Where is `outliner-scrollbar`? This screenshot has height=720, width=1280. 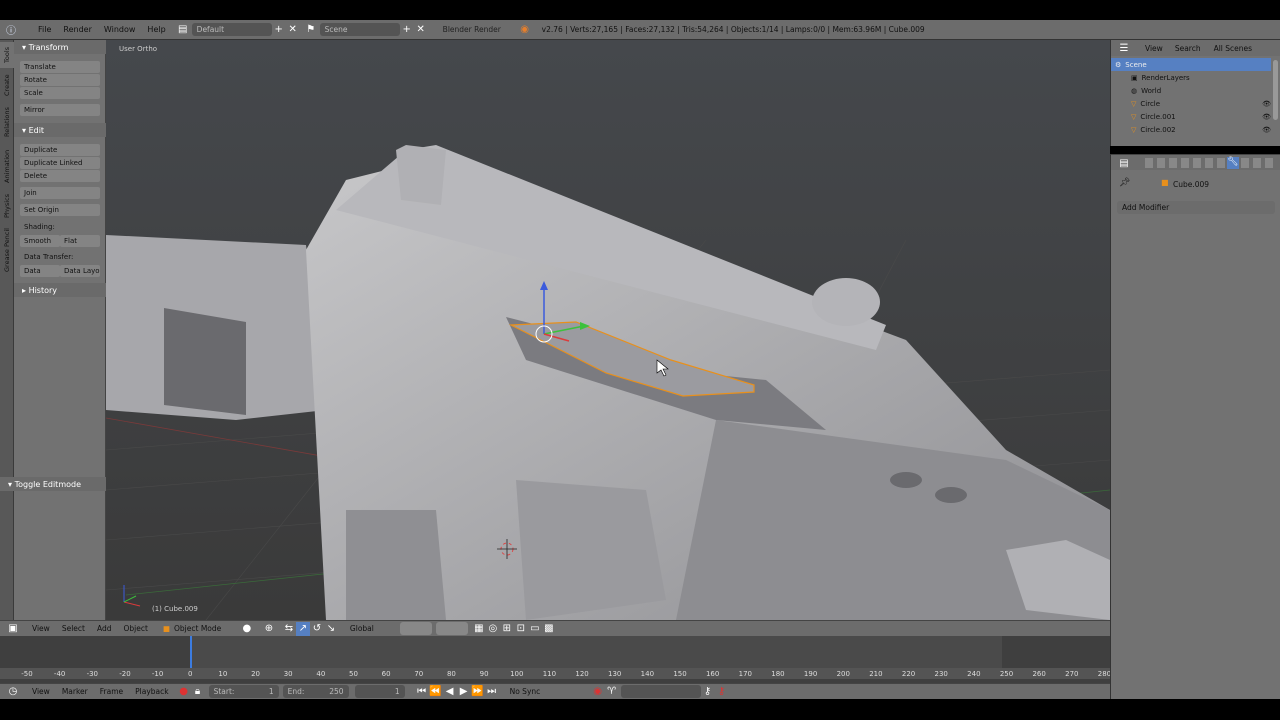 outliner-scrollbar is located at coordinates (1275, 90).